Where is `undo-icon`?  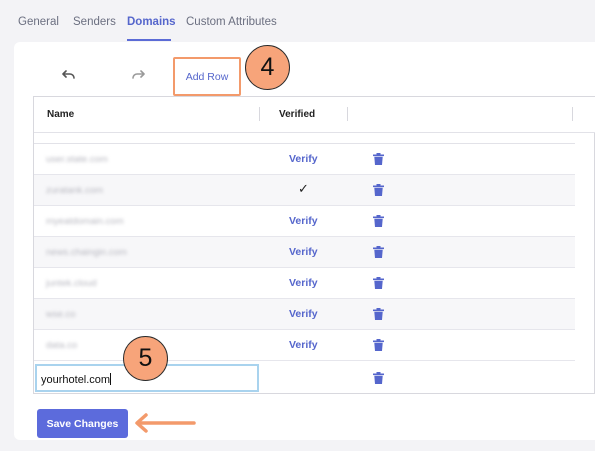
undo-icon is located at coordinates (68, 74).